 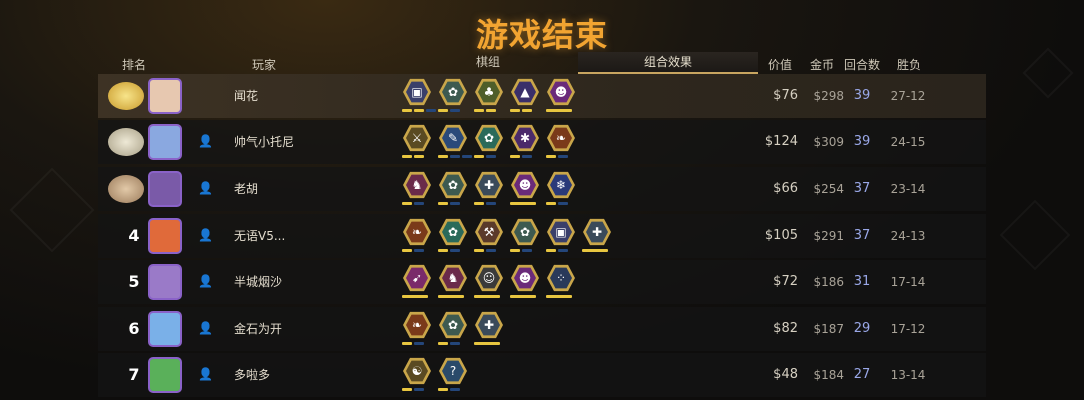 I want to click on synergy-badge: ▲, so click(x=525, y=97).